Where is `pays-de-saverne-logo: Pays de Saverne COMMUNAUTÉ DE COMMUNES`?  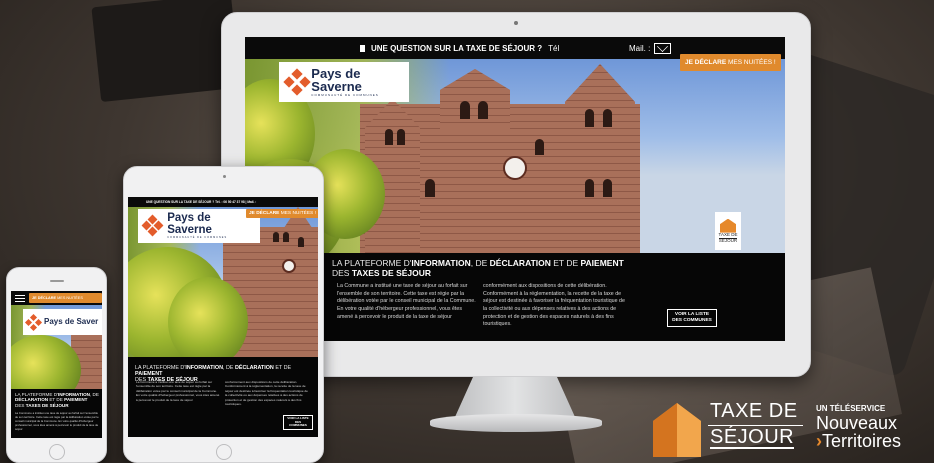 pays-de-saverne-logo: Pays de Saverne COMMUNAUTÉ DE COMMUNES is located at coordinates (344, 82).